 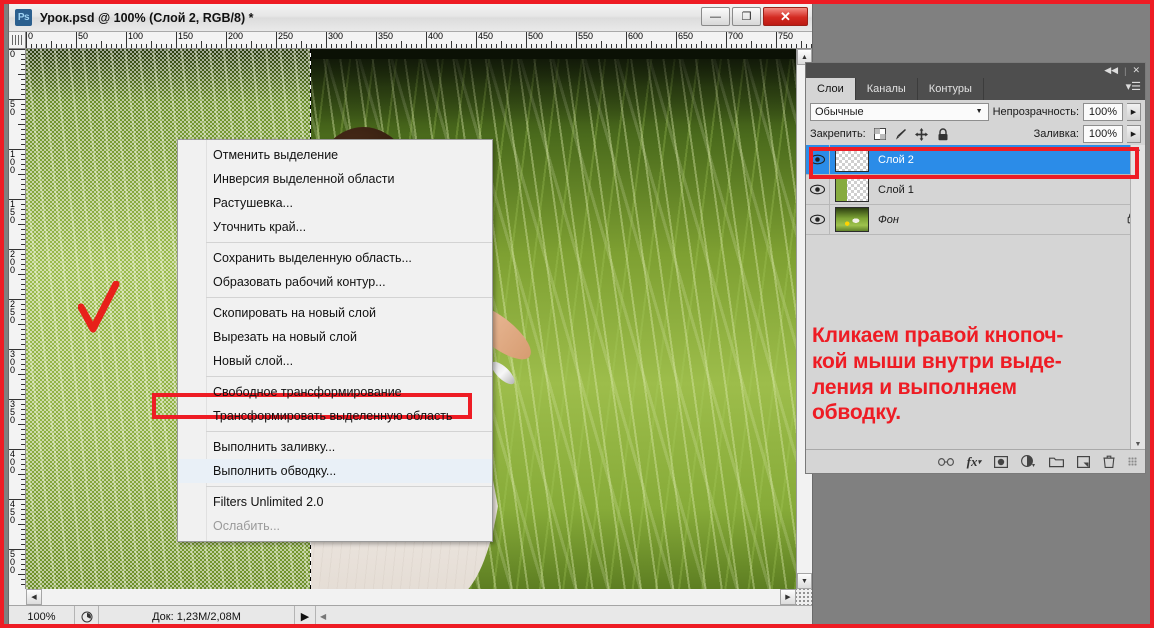 I want to click on new-layer-icon, so click(x=1083, y=461).